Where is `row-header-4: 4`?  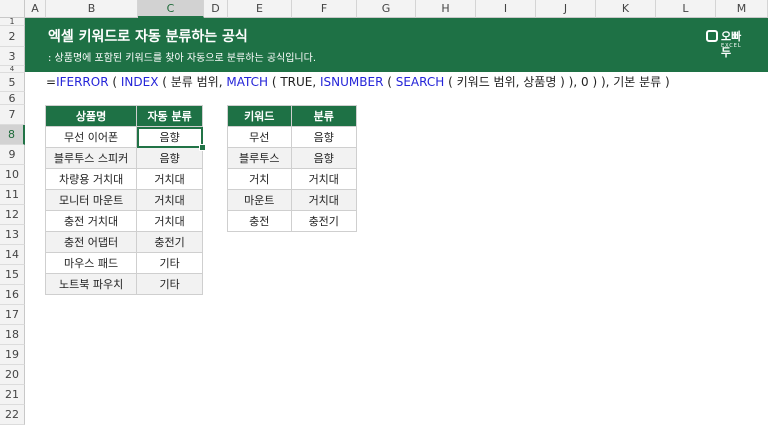 row-header-4: 4 is located at coordinates (12, 69).